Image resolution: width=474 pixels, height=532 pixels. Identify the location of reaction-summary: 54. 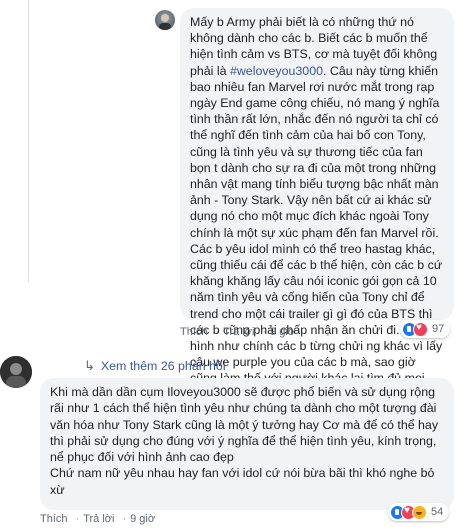
(419, 512).